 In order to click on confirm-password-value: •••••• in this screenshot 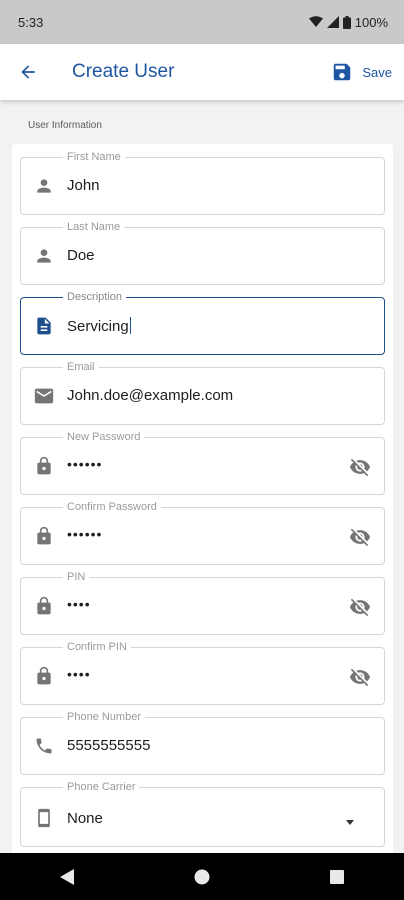, I will do `click(85, 534)`.